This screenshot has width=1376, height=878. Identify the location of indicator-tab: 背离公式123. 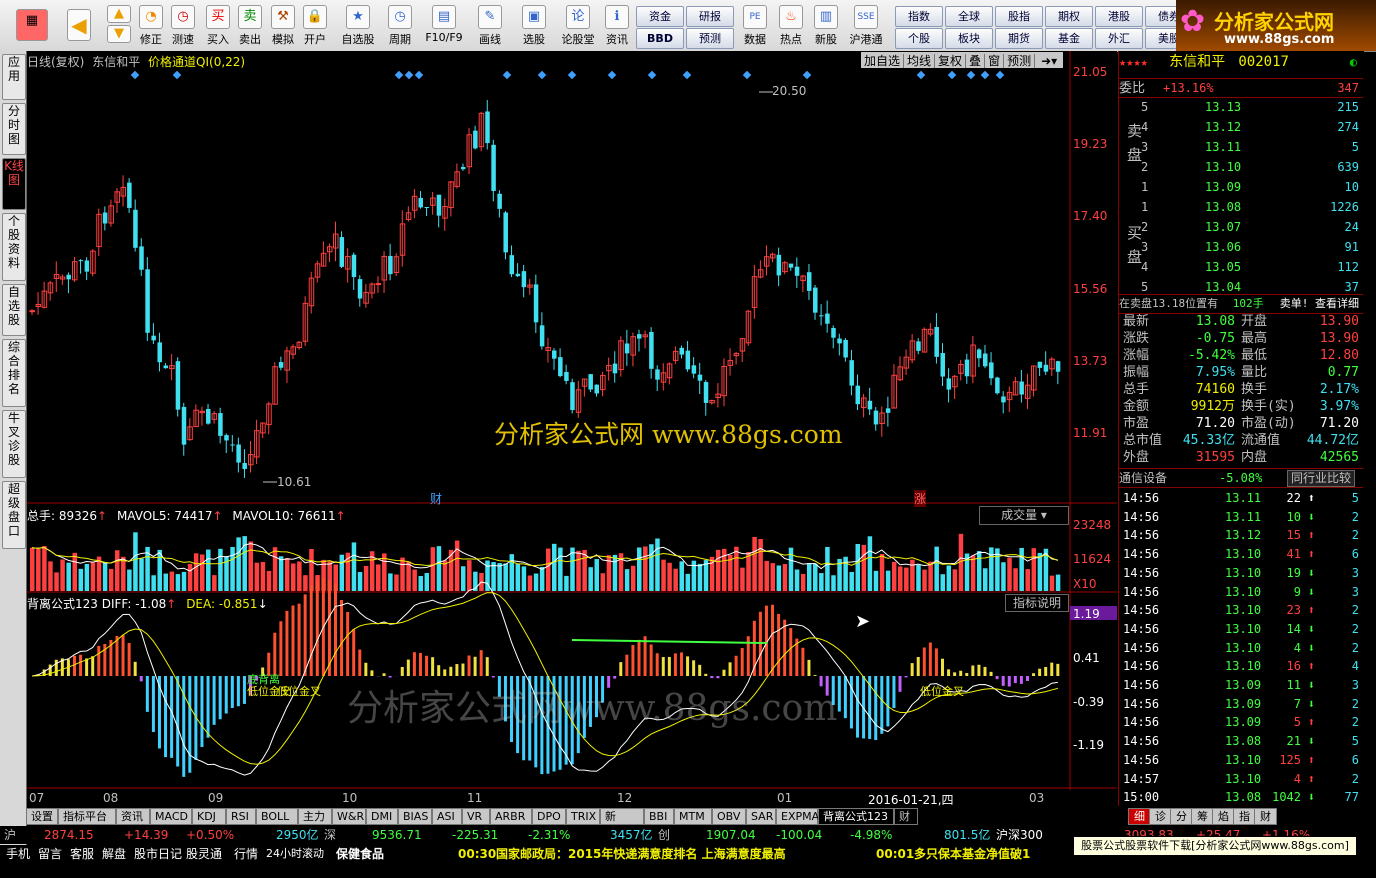
(856, 816).